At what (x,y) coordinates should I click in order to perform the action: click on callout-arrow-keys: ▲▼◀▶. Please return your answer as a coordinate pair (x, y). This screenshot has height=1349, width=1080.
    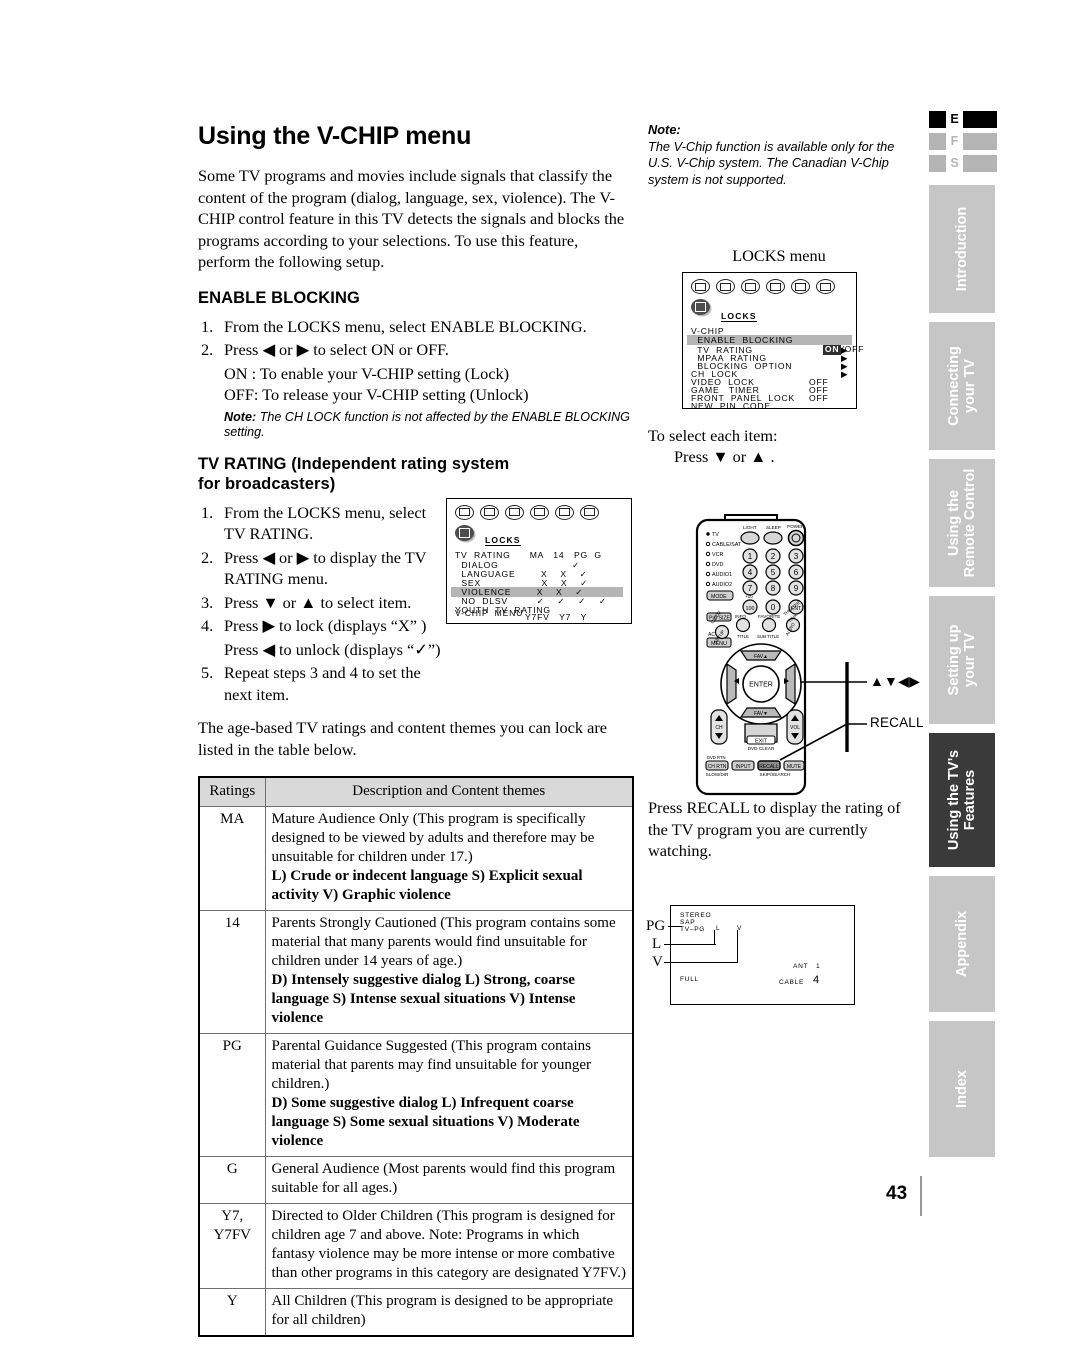
    Looking at the image, I should click on (895, 681).